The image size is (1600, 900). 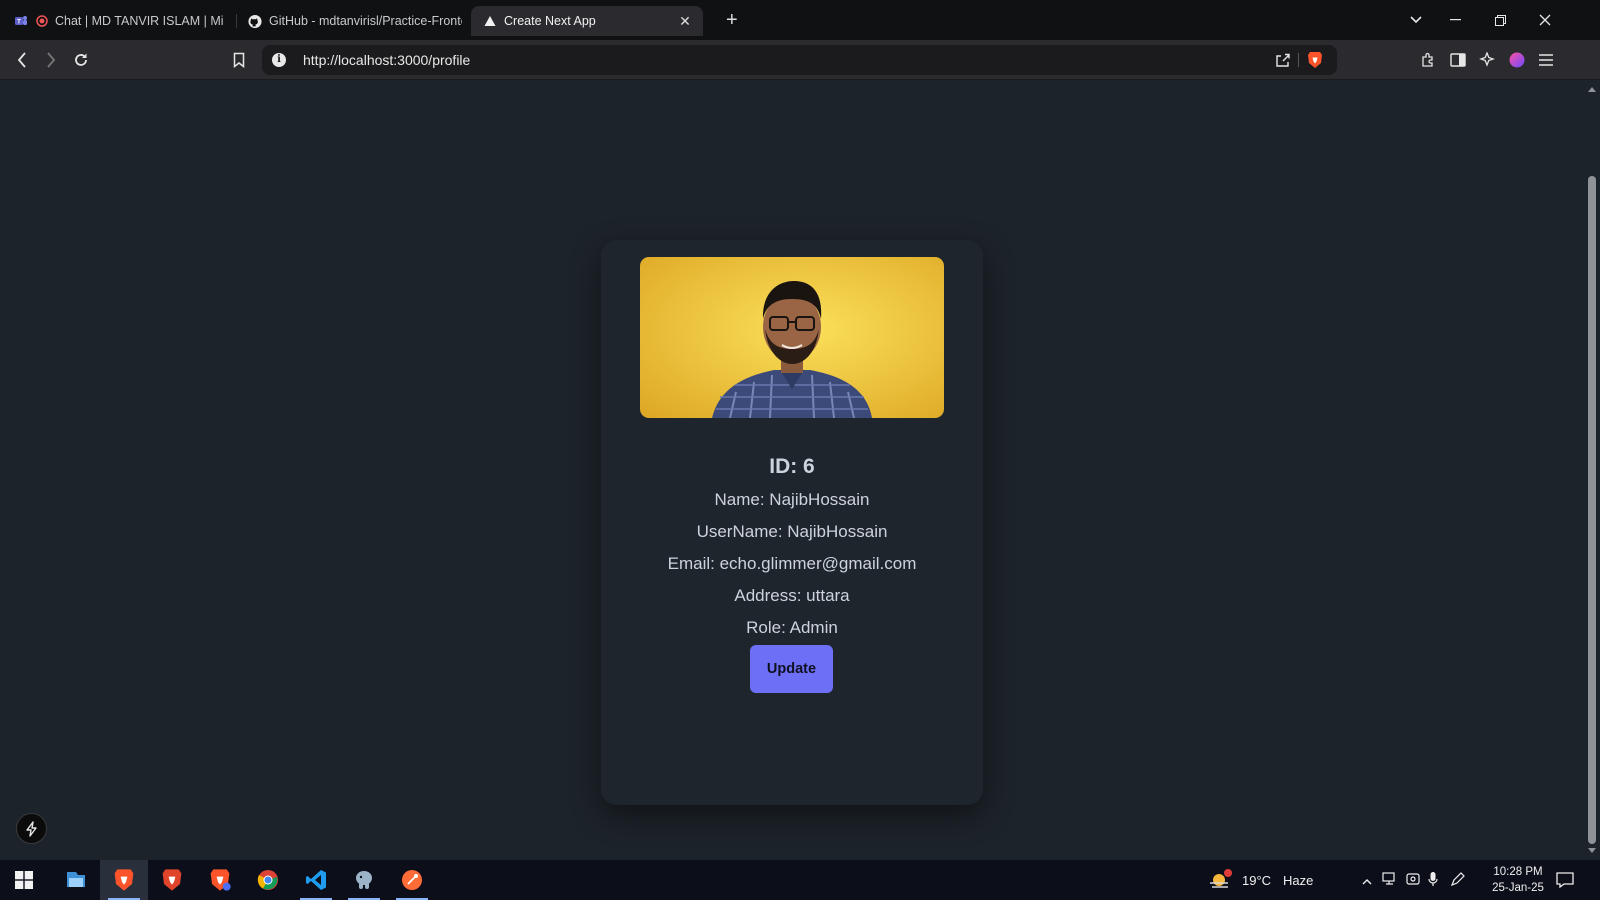 I want to click on system-tray, so click(x=1412, y=880).